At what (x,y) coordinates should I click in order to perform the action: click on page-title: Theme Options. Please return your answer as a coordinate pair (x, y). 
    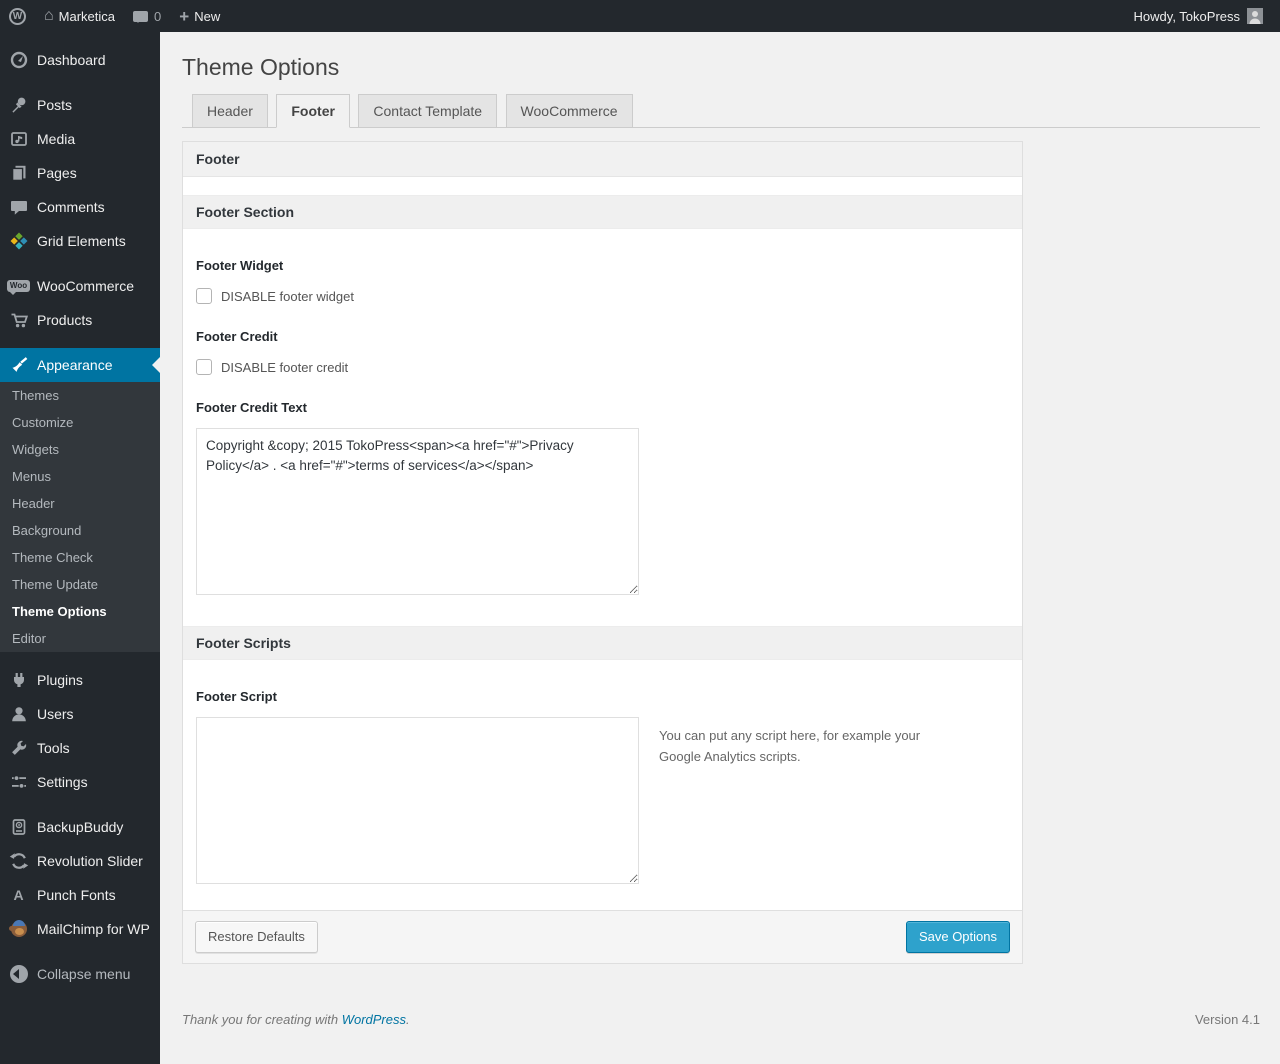
    Looking at the image, I should click on (261, 67).